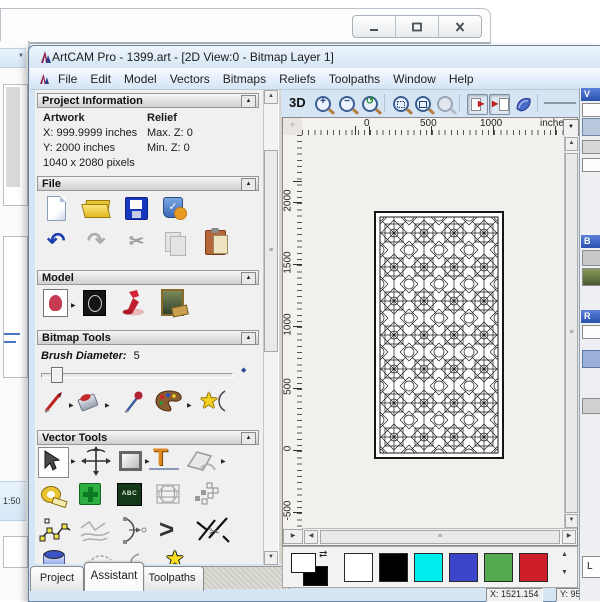  What do you see at coordinates (564, 572) in the screenshot?
I see `palette-scroll-down-icon: ▼` at bounding box center [564, 572].